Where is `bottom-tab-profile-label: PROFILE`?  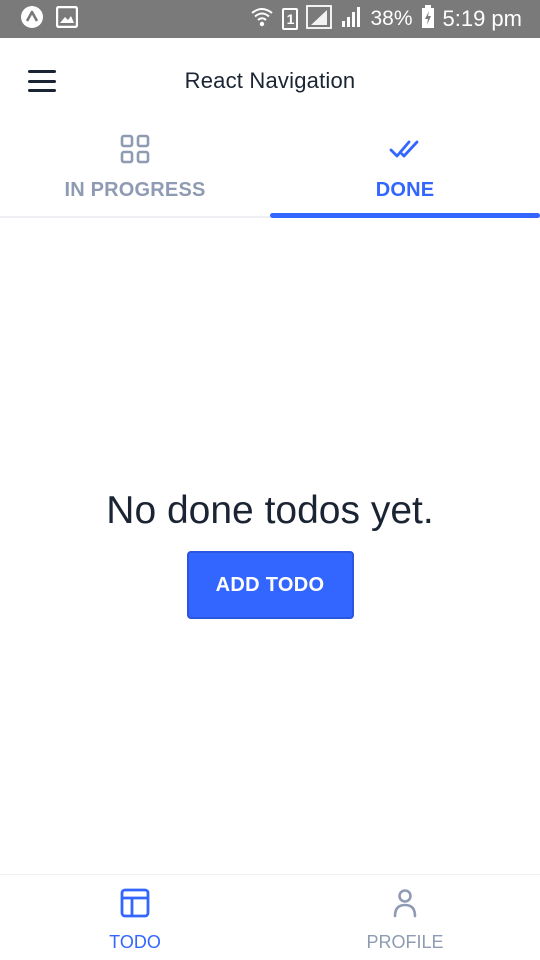 bottom-tab-profile-label: PROFILE is located at coordinates (405, 942).